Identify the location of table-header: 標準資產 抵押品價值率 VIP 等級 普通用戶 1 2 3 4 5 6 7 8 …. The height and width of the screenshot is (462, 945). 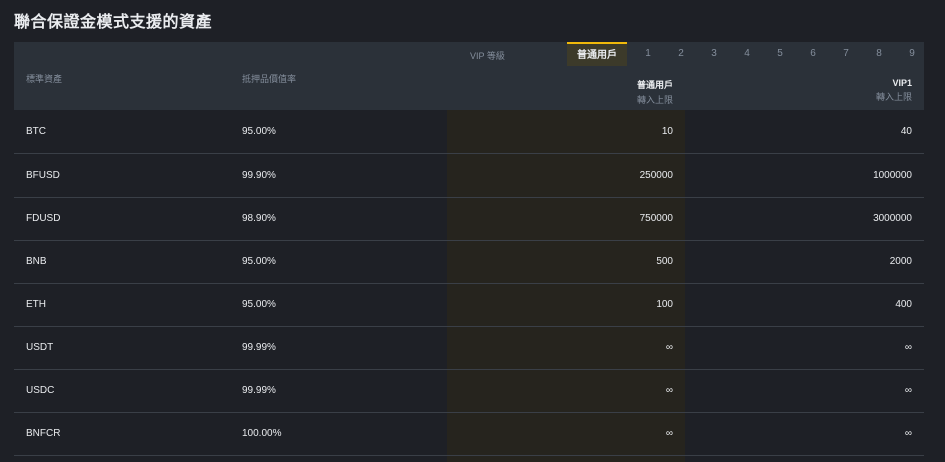
(469, 76).